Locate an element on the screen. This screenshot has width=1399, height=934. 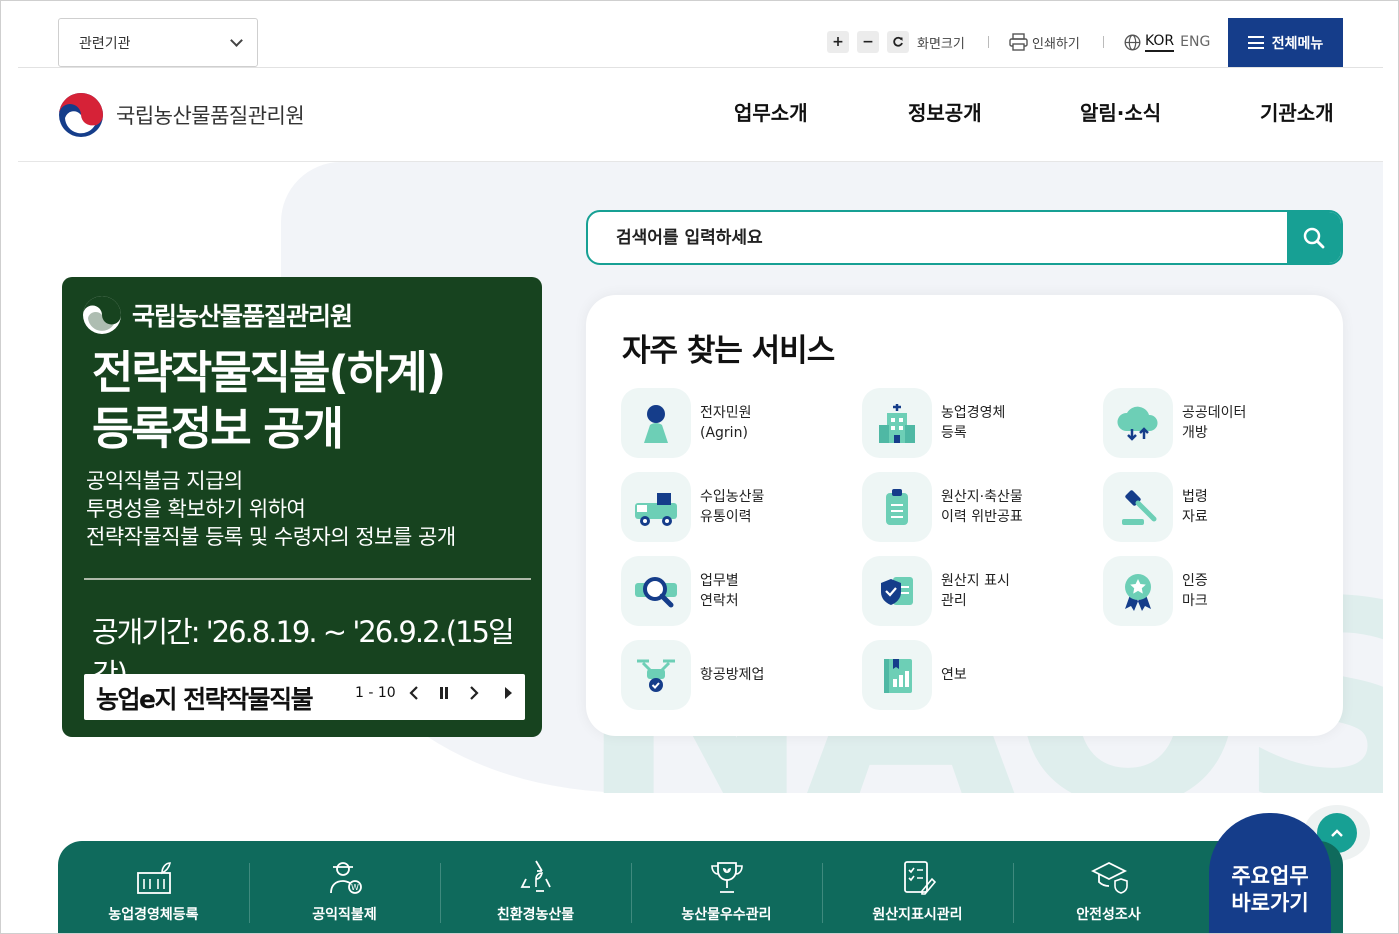
print-button: 인쇄하기 is located at coordinates (1044, 42).